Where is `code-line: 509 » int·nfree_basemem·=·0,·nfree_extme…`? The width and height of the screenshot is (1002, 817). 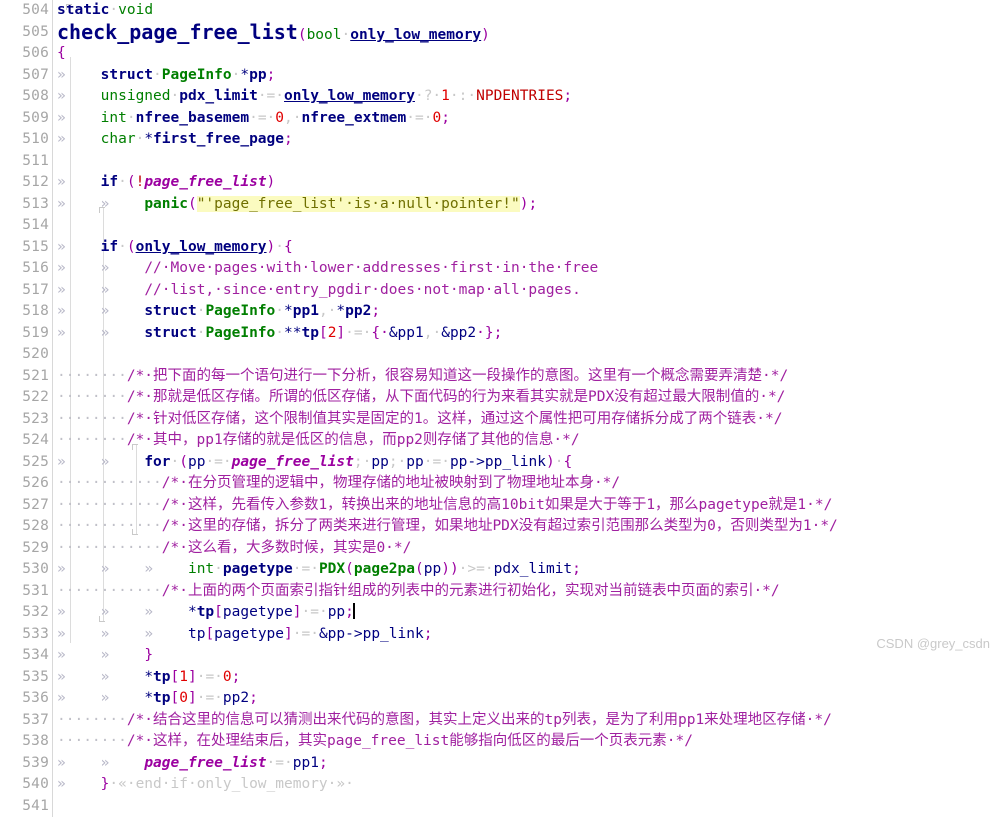 code-line: 509 » int·nfree_basemem·=·0,·nfree_extme… is located at coordinates (501, 119).